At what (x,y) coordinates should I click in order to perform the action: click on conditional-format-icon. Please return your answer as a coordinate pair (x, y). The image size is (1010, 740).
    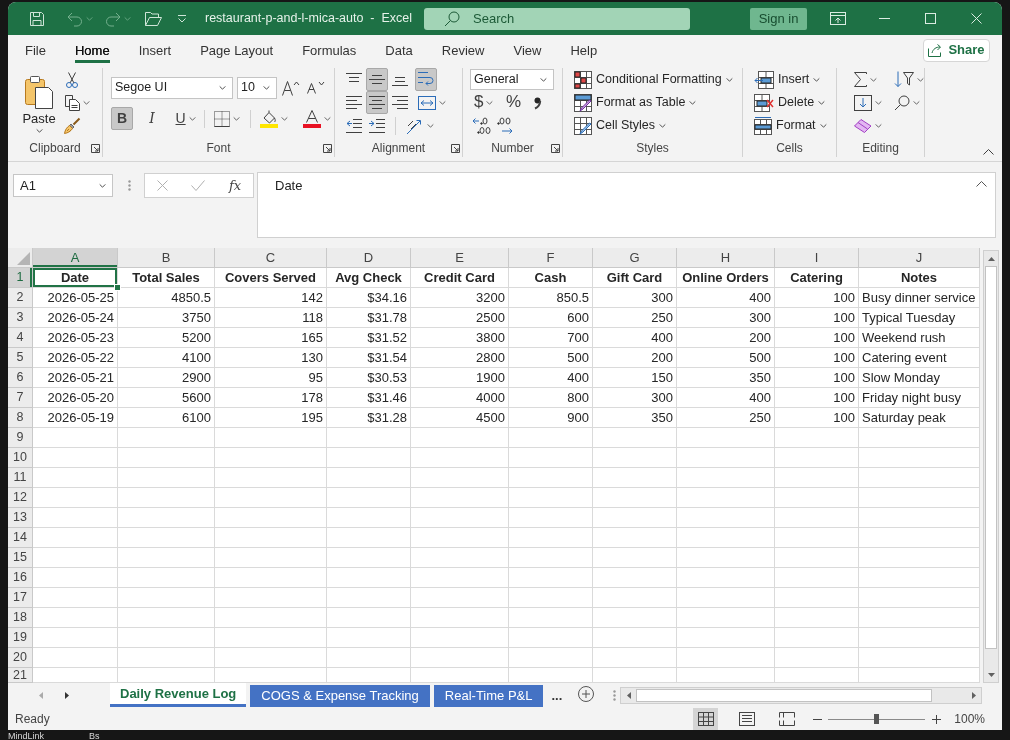
    Looking at the image, I should click on (583, 79).